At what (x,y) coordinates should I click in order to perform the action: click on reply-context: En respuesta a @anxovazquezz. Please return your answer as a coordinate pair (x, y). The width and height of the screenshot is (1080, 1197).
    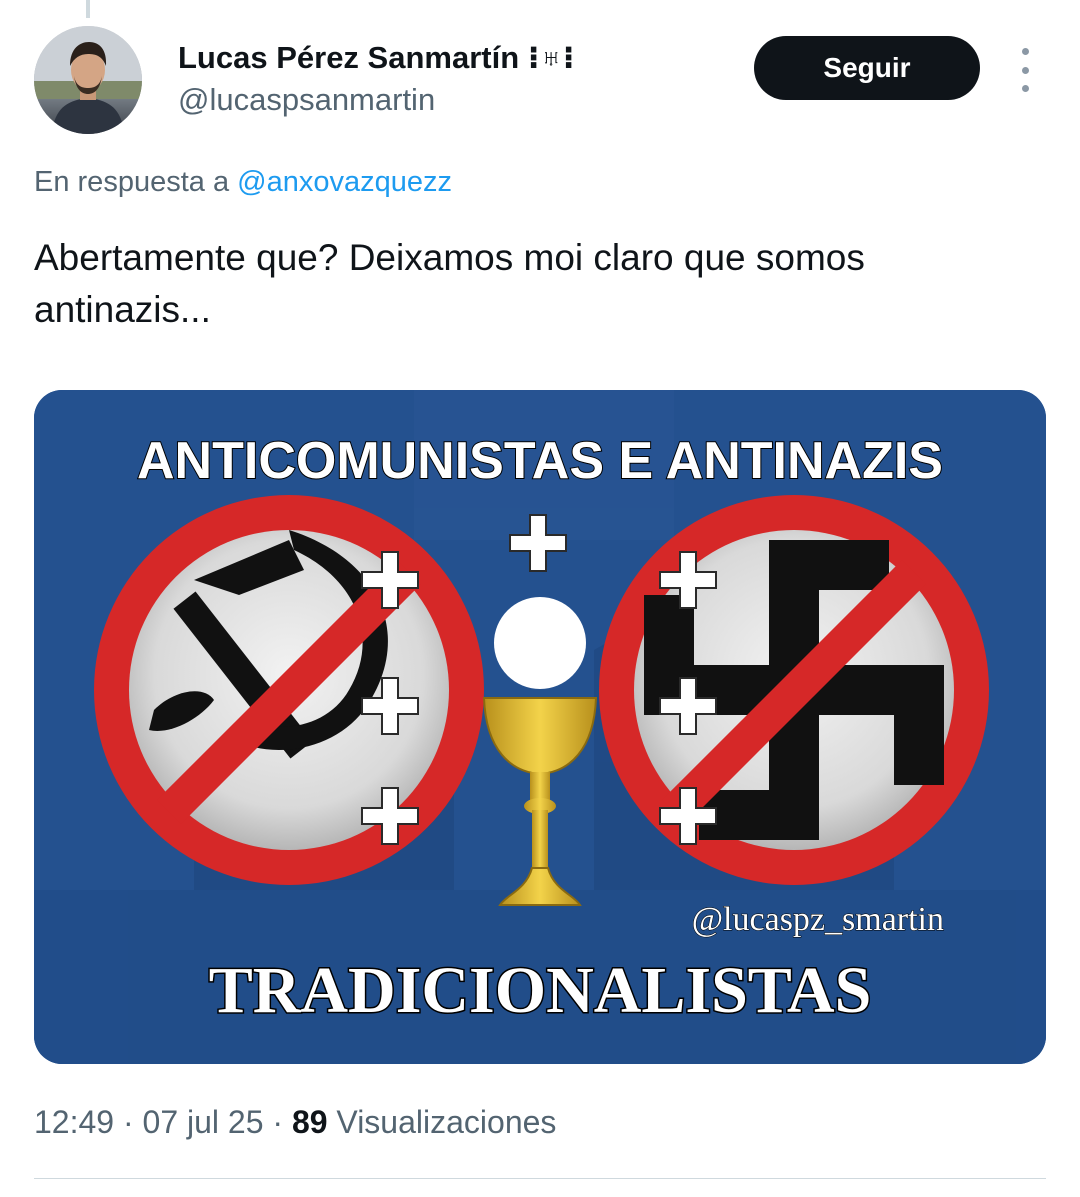
    Looking at the image, I should click on (243, 182).